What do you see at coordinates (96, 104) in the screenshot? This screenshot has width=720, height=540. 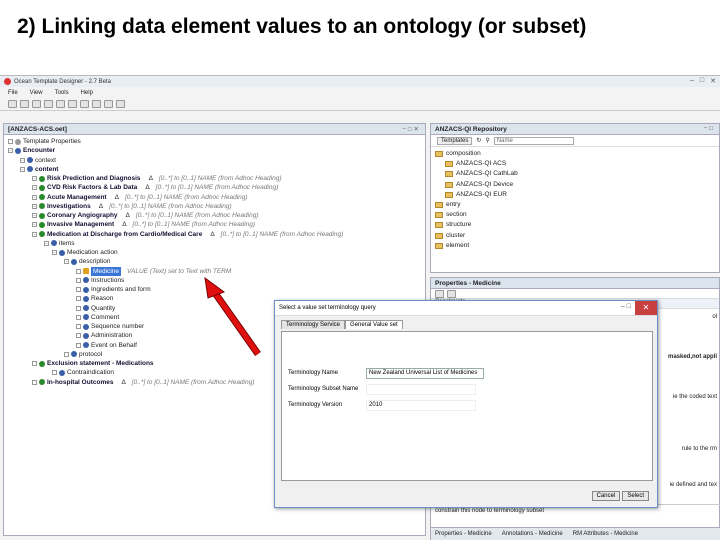 I see `undo-icon` at bounding box center [96, 104].